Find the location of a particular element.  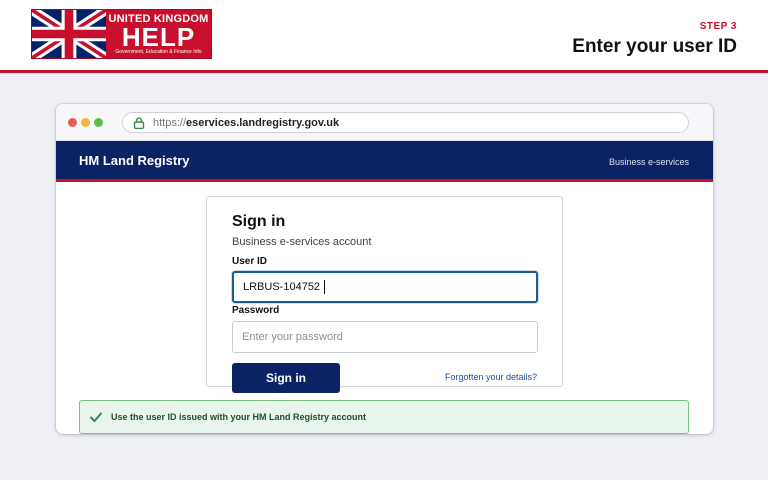

url-host: eservices.landregistry.gov.uk is located at coordinates (263, 122).